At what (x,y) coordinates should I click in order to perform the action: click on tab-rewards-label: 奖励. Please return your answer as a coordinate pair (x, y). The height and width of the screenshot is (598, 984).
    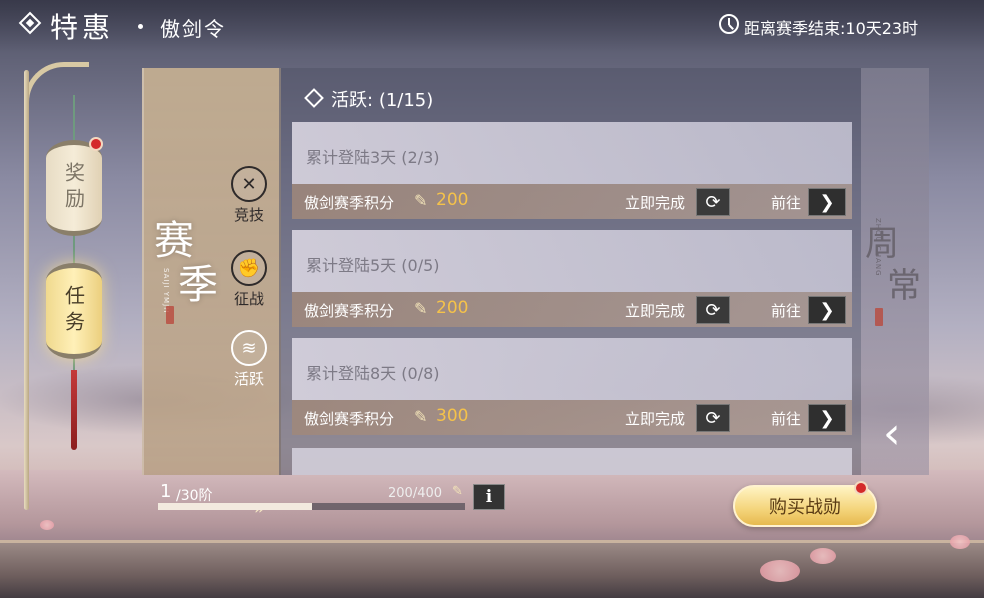
    Looking at the image, I should click on (73, 188).